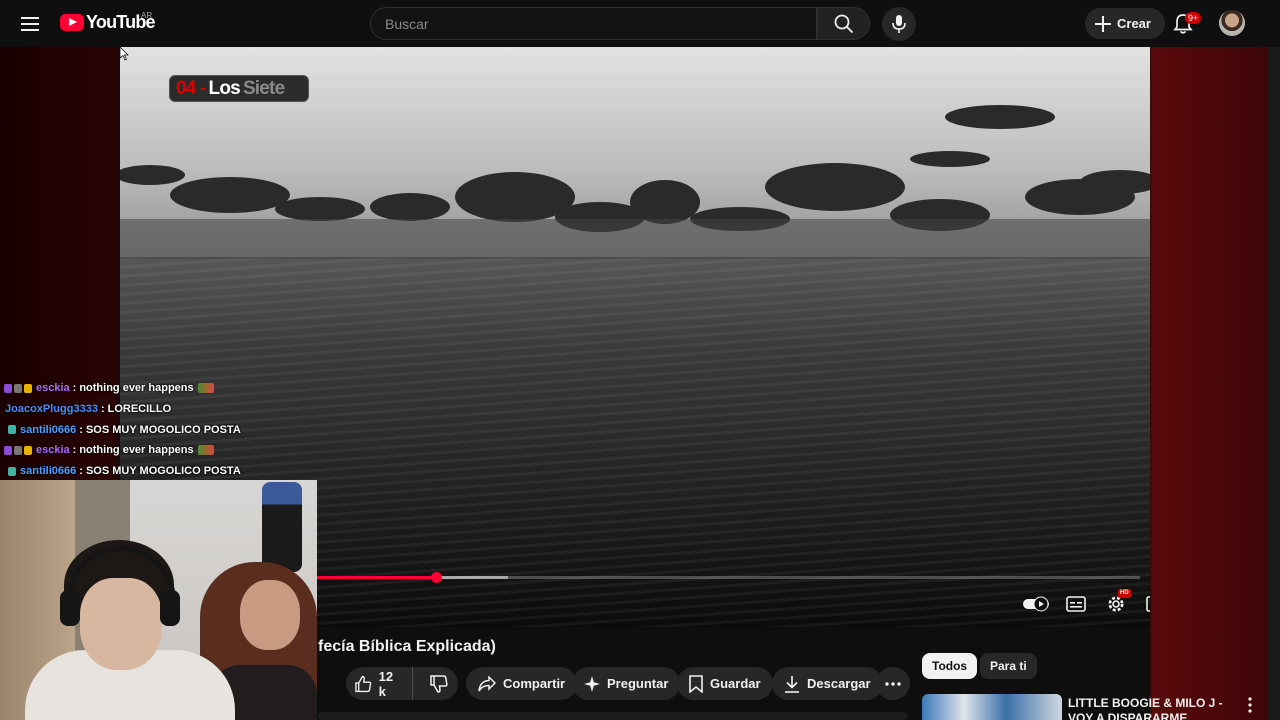 The width and height of the screenshot is (1280, 720). I want to click on like-dislike-group: 12 k, so click(402, 683).